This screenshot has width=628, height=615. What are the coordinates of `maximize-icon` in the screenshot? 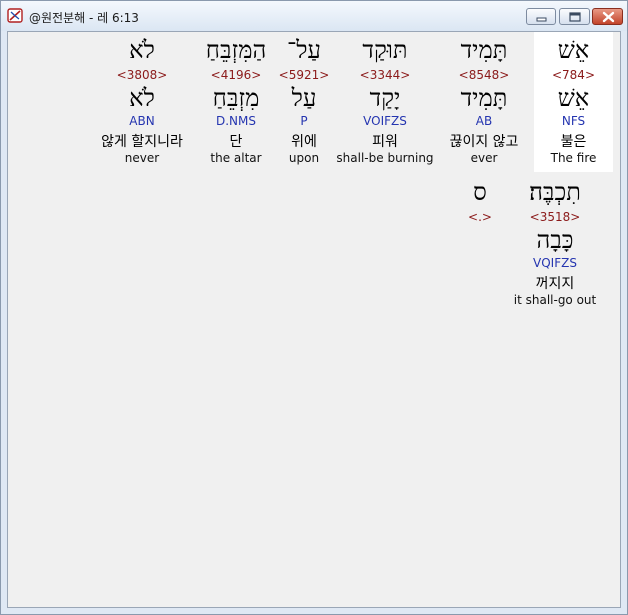 It's located at (575, 17).